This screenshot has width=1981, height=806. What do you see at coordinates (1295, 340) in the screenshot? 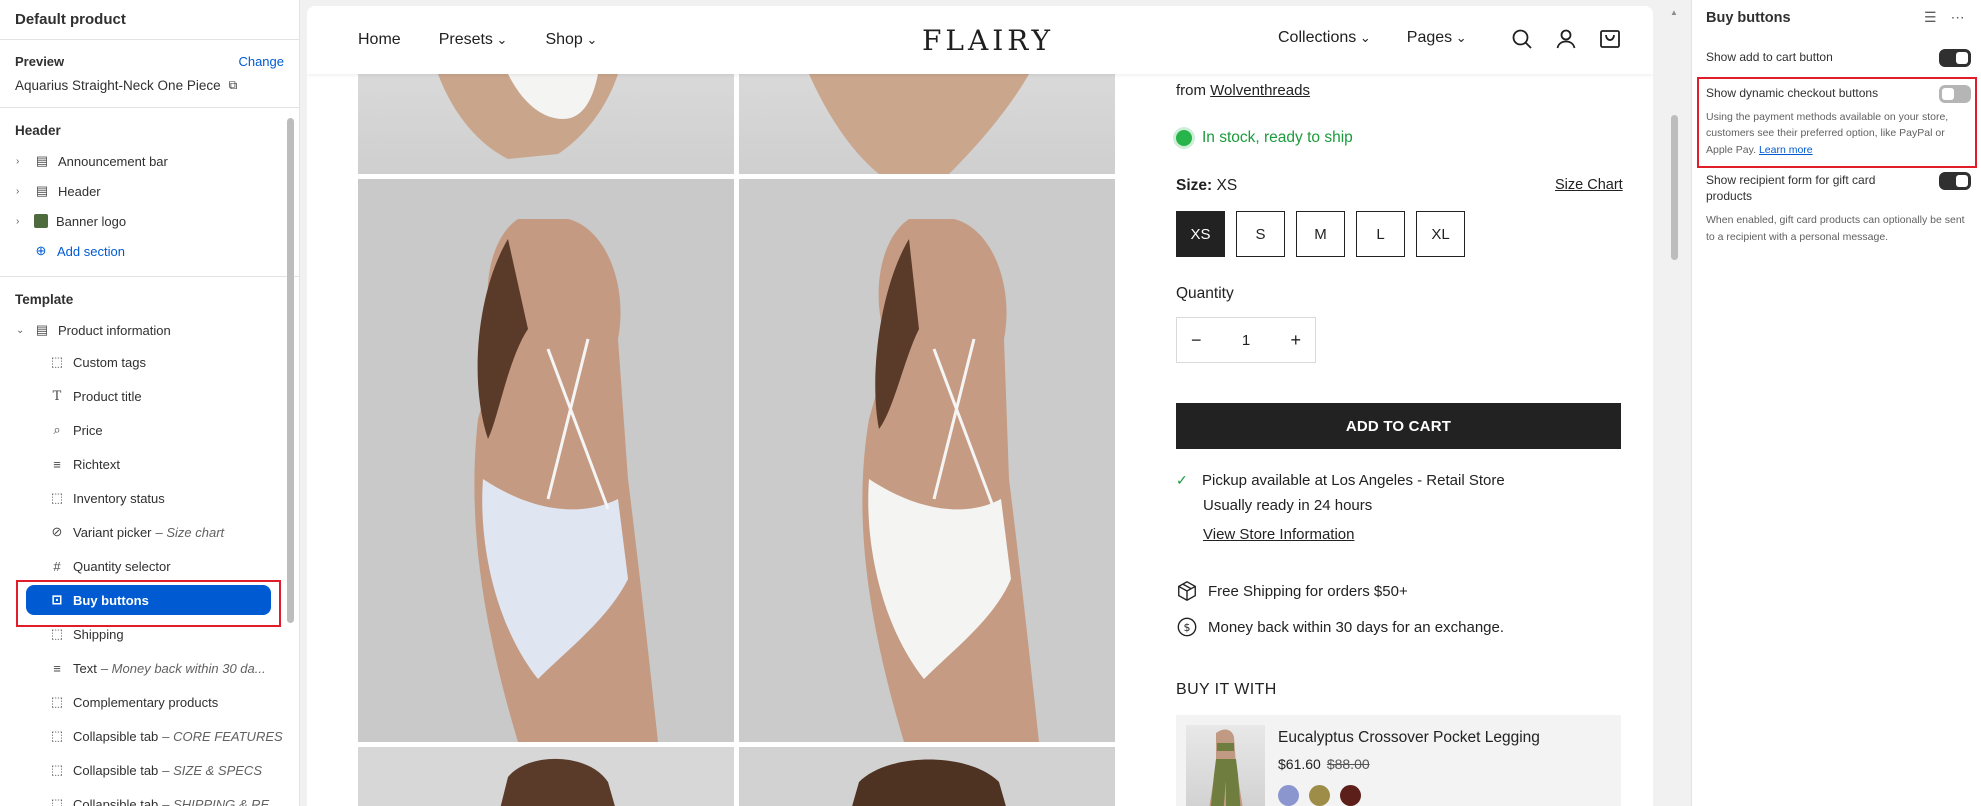
I see `plus-icon: +` at bounding box center [1295, 340].